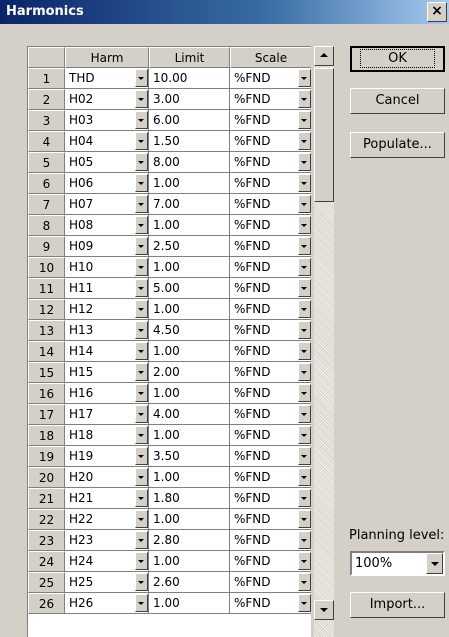 This screenshot has width=449, height=637. Describe the element at coordinates (107, 540) in the screenshot. I see `harm-cell: H23` at that location.